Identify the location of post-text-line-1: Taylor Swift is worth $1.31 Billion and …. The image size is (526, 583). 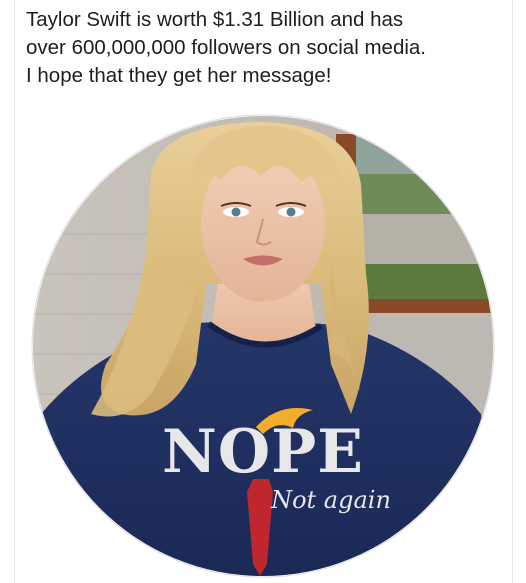
(215, 19).